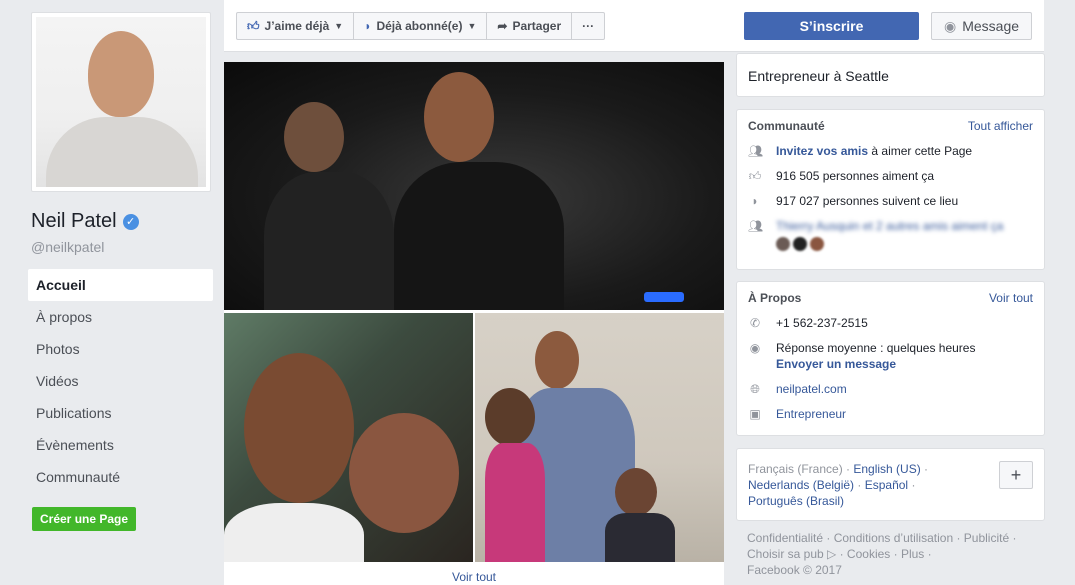 The image size is (1075, 585). I want to click on language-link-dutch: Nederlands (België), so click(801, 485).